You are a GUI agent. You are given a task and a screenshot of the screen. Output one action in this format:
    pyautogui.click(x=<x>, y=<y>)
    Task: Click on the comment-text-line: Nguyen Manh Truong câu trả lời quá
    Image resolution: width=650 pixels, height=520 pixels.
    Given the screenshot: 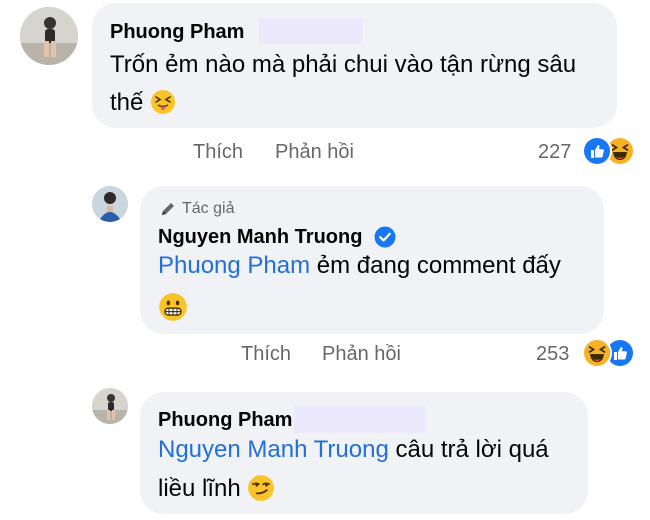 What is the action you would take?
    pyautogui.click(x=353, y=450)
    